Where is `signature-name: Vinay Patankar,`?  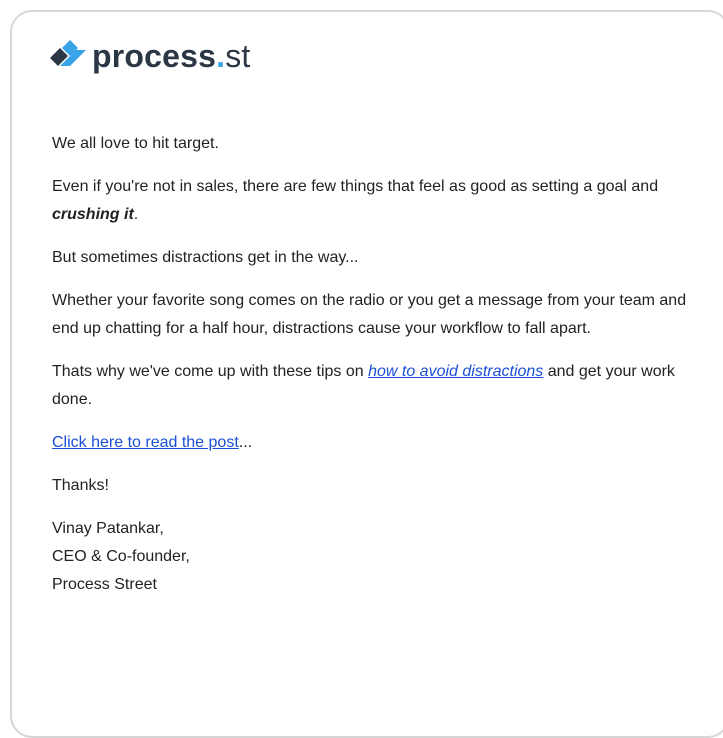 signature-name: Vinay Patankar, is located at coordinates (108, 528).